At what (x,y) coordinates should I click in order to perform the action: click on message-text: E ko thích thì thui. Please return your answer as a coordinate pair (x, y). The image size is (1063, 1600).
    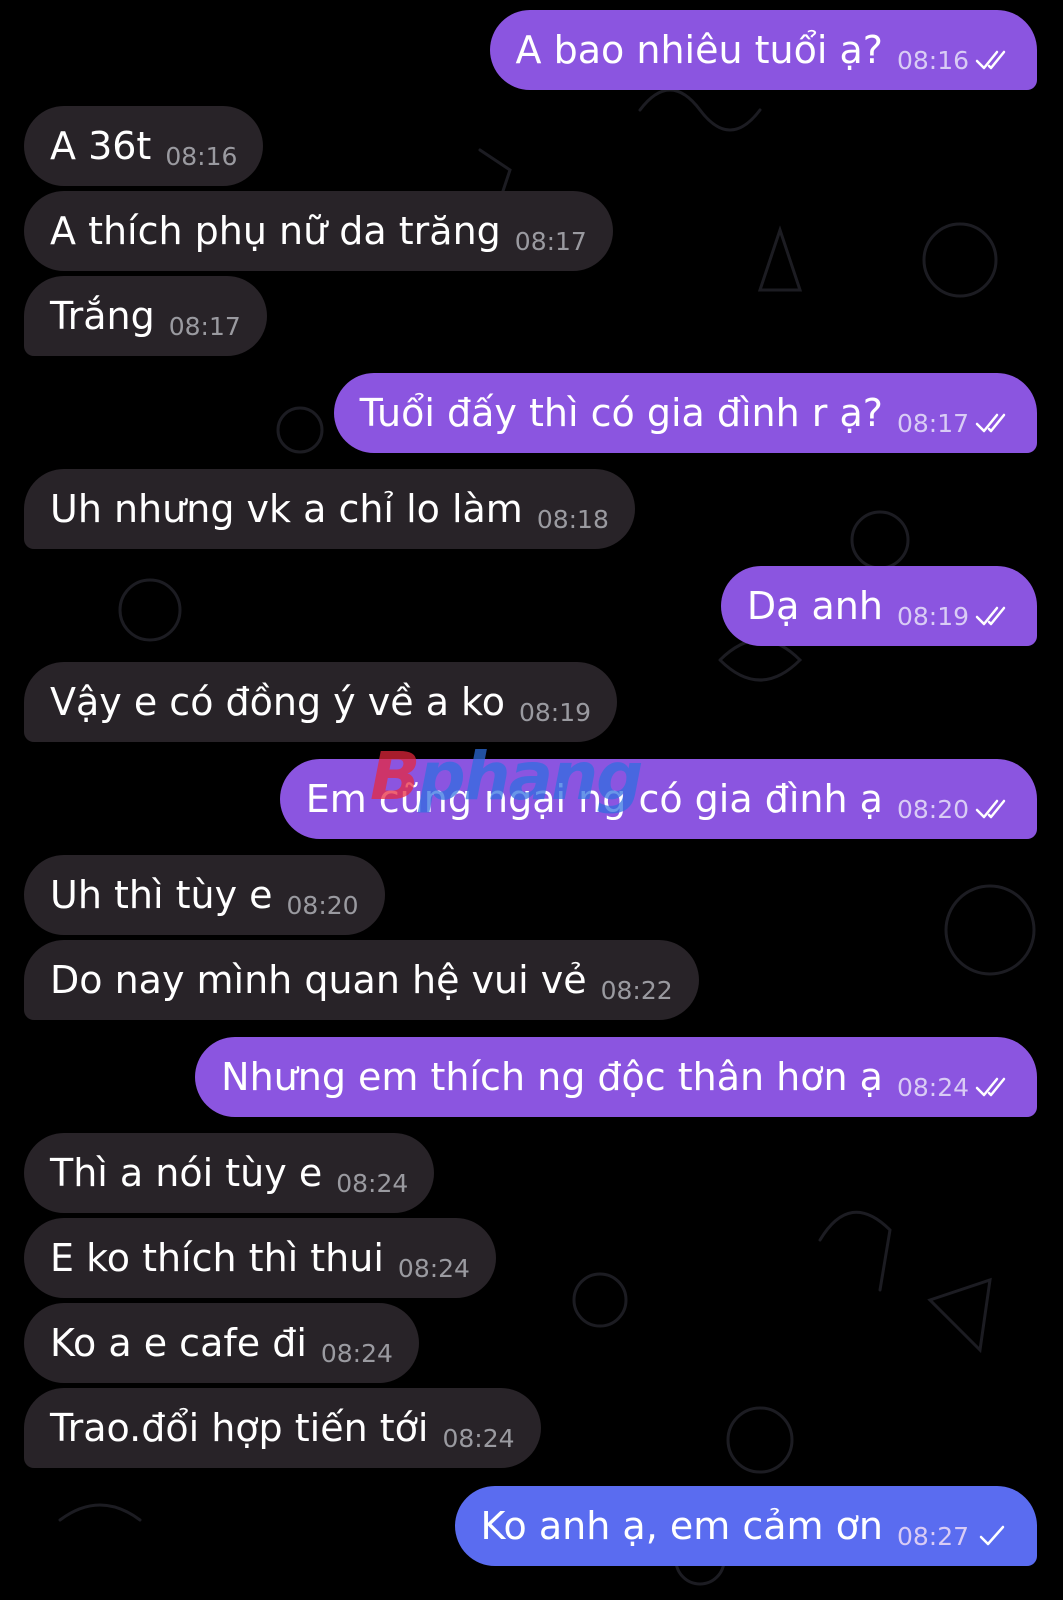
    Looking at the image, I should click on (217, 1258).